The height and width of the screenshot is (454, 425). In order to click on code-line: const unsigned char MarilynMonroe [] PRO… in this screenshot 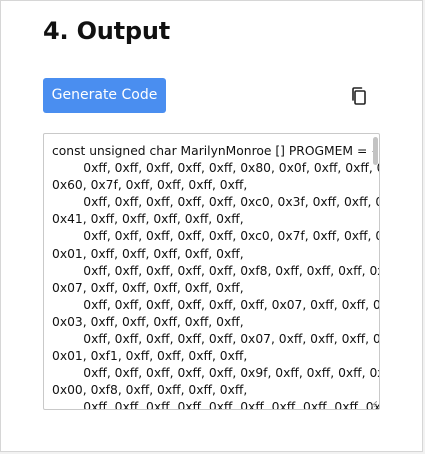, I will do `click(215, 151)`.